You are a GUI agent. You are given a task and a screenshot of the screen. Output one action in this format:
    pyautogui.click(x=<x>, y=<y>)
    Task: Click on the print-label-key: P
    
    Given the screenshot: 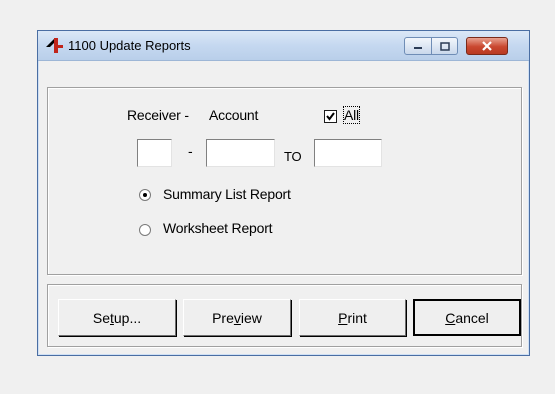 What is the action you would take?
    pyautogui.click(x=343, y=317)
    